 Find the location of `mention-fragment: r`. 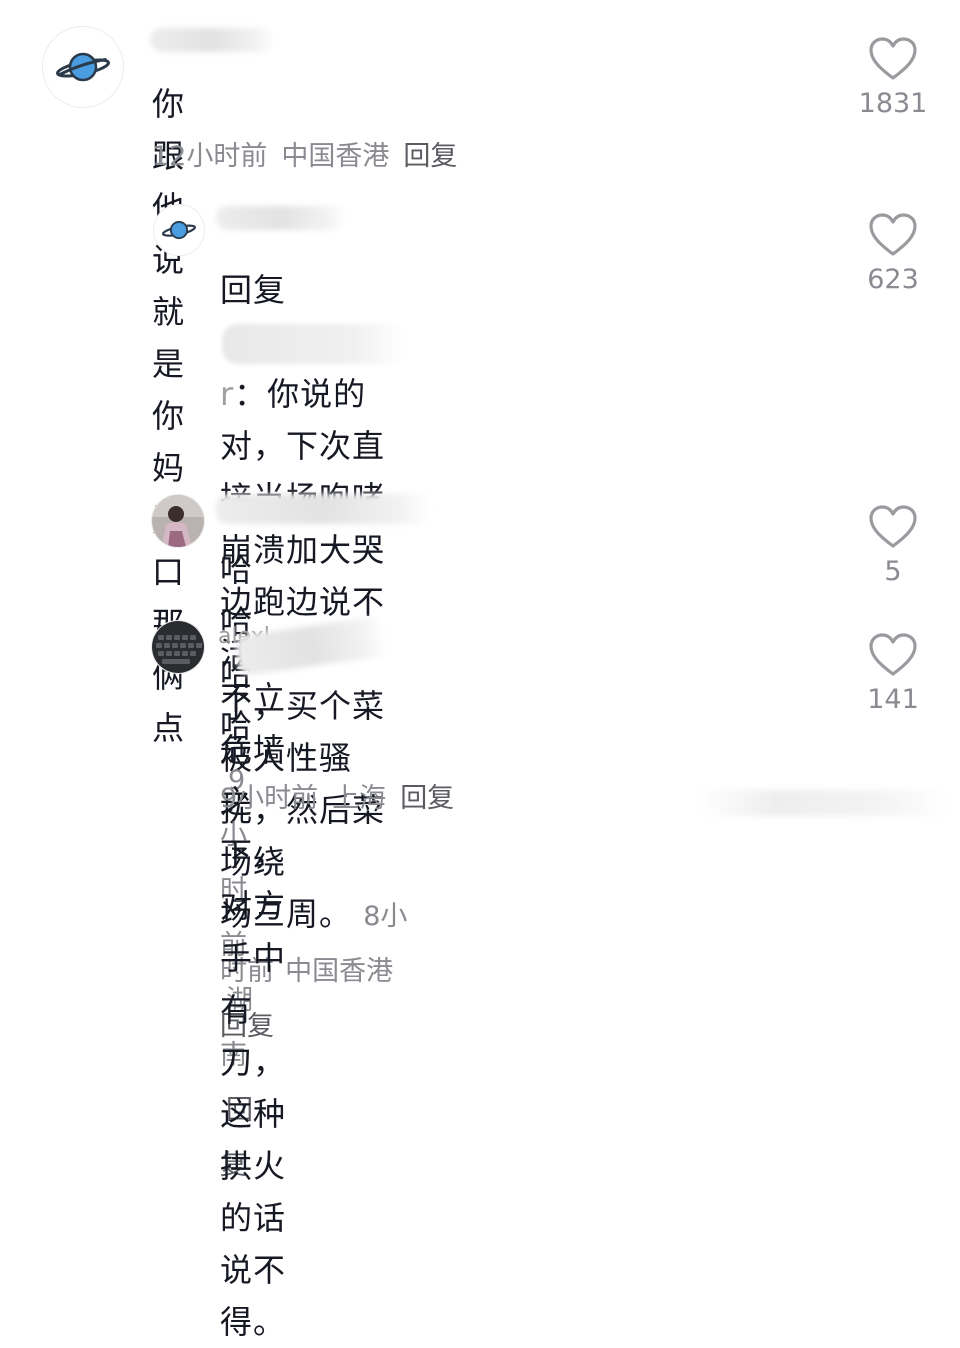

mention-fragment: r is located at coordinates (227, 394).